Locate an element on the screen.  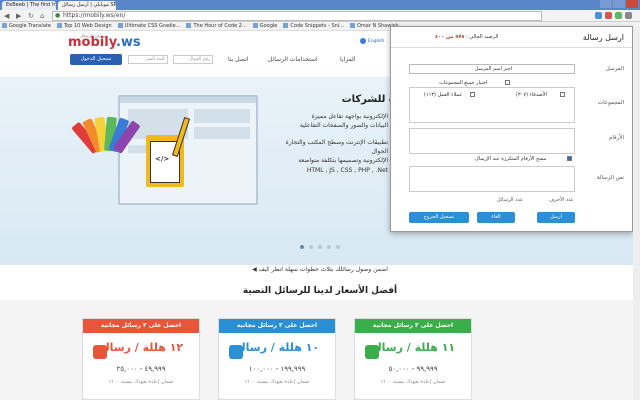
browser-tab: EeBeeb | The first hybrid is located at coordinates (29, 5).